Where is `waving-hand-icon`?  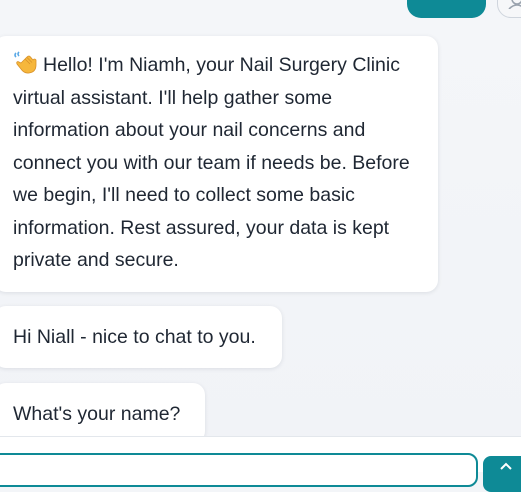 waving-hand-icon is located at coordinates (26, 63).